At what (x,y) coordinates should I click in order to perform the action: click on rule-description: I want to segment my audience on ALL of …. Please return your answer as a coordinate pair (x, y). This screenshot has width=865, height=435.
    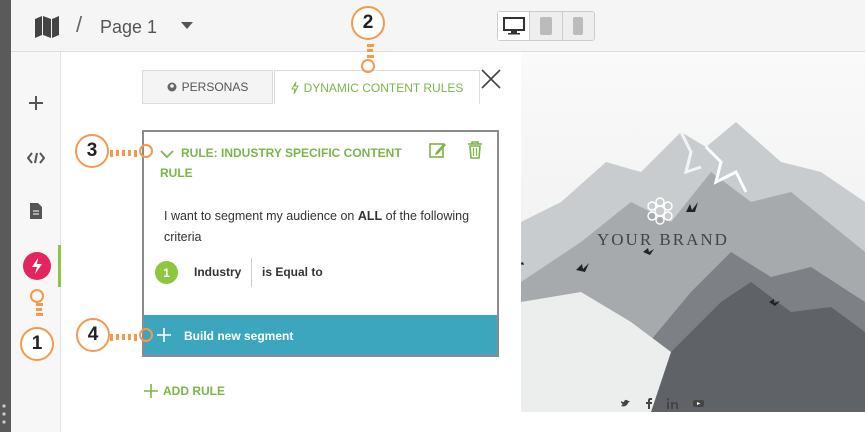
    Looking at the image, I should click on (324, 227).